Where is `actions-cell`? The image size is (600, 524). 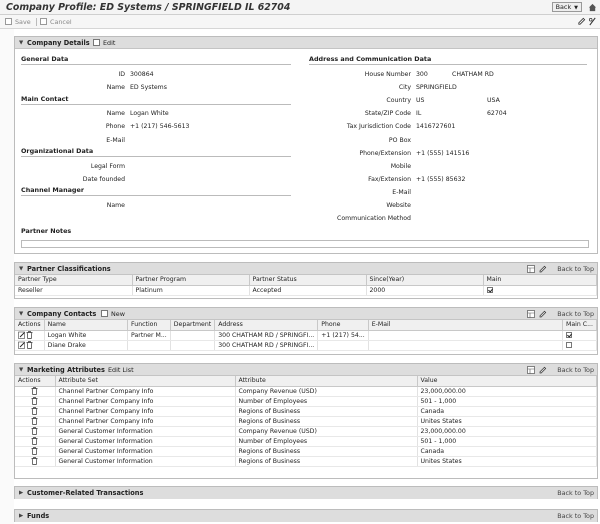 actions-cell is located at coordinates (35, 401).